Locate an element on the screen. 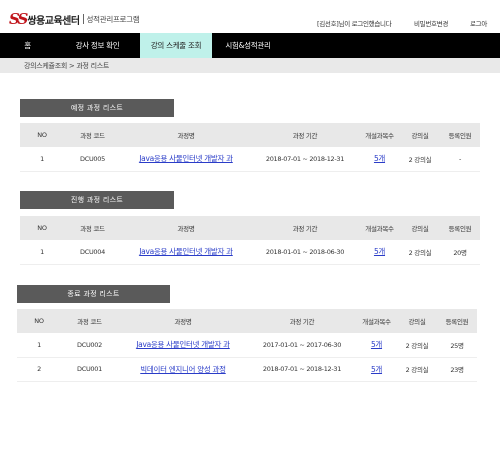  change-password-link: 비밀번호변경 is located at coordinates (431, 23).